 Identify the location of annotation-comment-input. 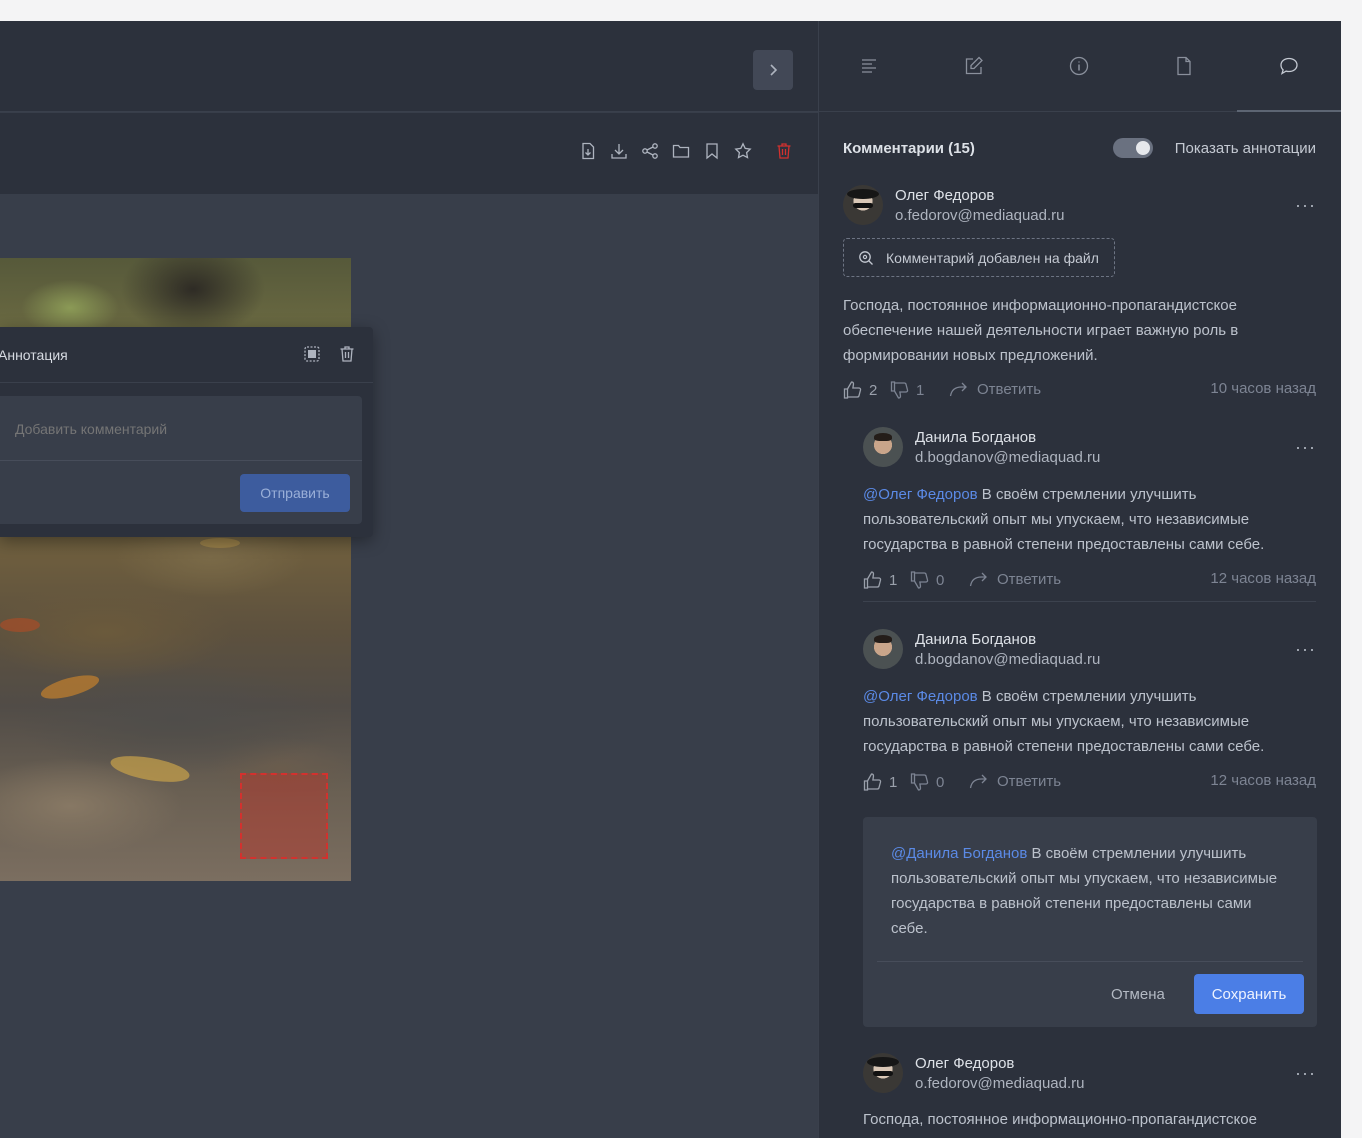
(180, 429).